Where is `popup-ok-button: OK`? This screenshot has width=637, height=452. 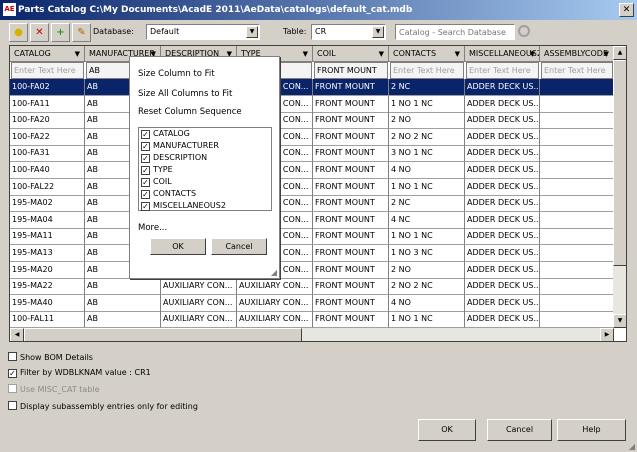
popup-ok-button: OK is located at coordinates (178, 246).